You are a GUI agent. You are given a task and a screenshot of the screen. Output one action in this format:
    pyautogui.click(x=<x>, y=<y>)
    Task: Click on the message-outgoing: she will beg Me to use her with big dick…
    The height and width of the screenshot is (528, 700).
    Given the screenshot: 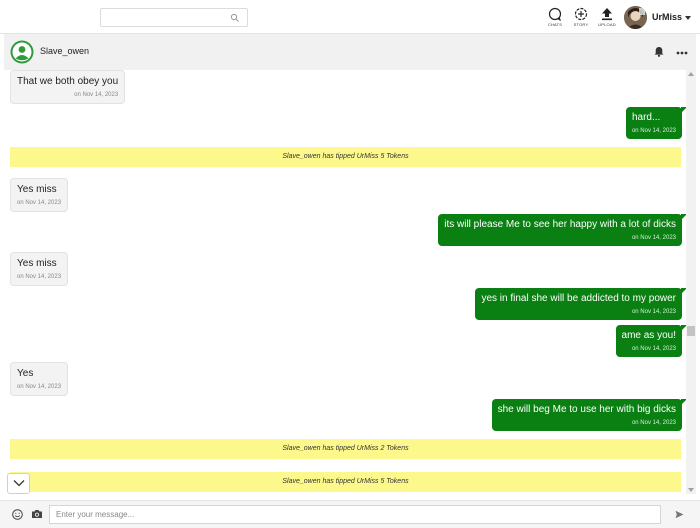 What is the action you would take?
    pyautogui.click(x=588, y=415)
    